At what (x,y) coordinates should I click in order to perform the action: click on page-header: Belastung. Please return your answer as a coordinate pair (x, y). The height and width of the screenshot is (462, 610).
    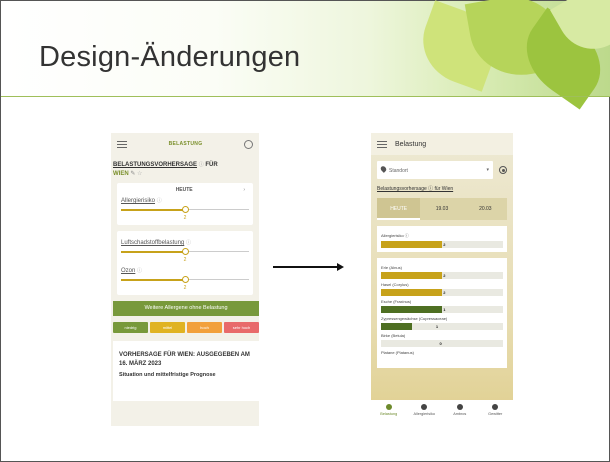
    Looking at the image, I should click on (411, 144).